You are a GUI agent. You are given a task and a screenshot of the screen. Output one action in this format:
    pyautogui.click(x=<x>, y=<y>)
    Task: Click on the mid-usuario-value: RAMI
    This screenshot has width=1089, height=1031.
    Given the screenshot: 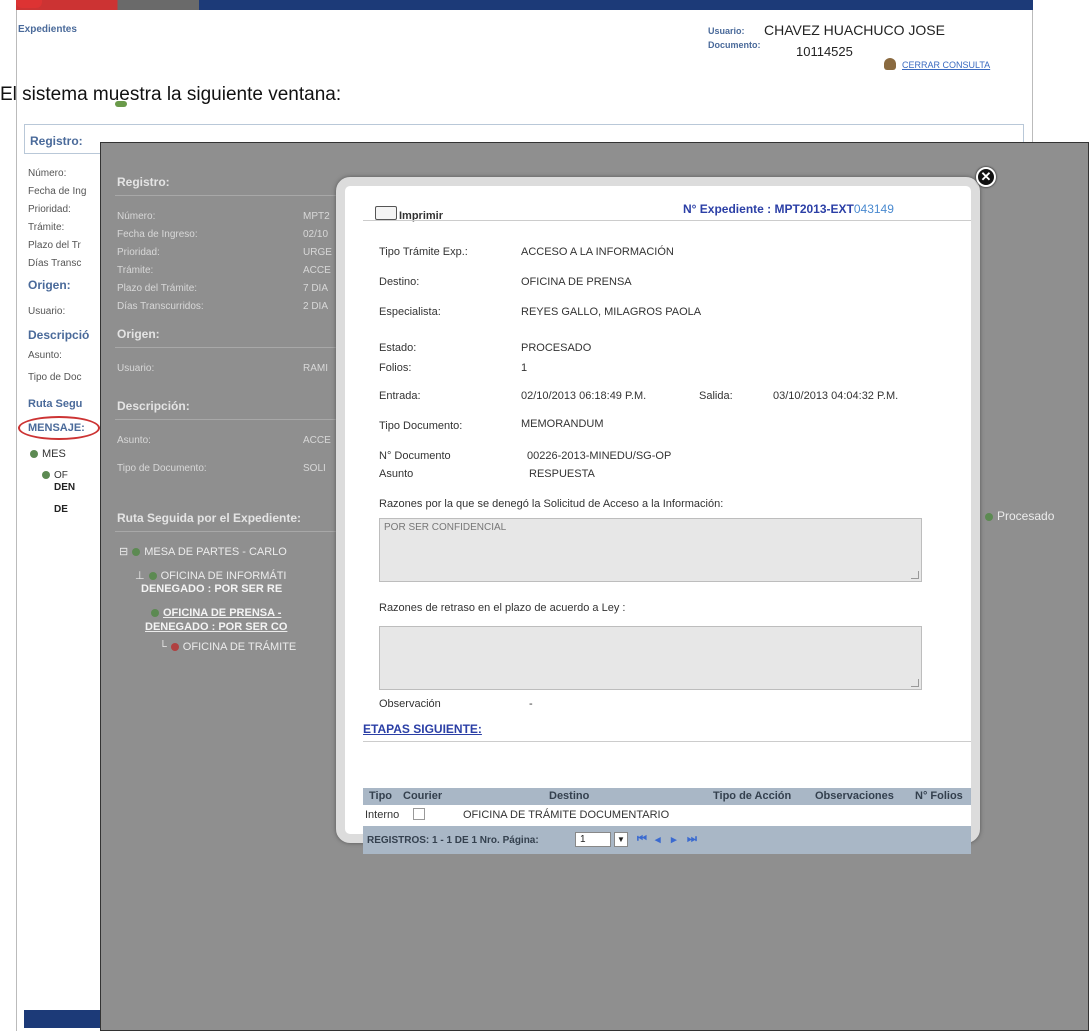 What is the action you would take?
    pyautogui.click(x=315, y=368)
    